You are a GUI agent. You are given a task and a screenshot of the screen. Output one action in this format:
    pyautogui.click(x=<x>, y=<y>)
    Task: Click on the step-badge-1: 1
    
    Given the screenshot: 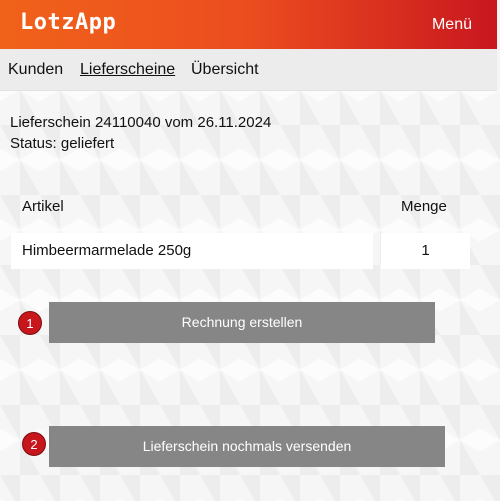 What is the action you would take?
    pyautogui.click(x=30, y=323)
    